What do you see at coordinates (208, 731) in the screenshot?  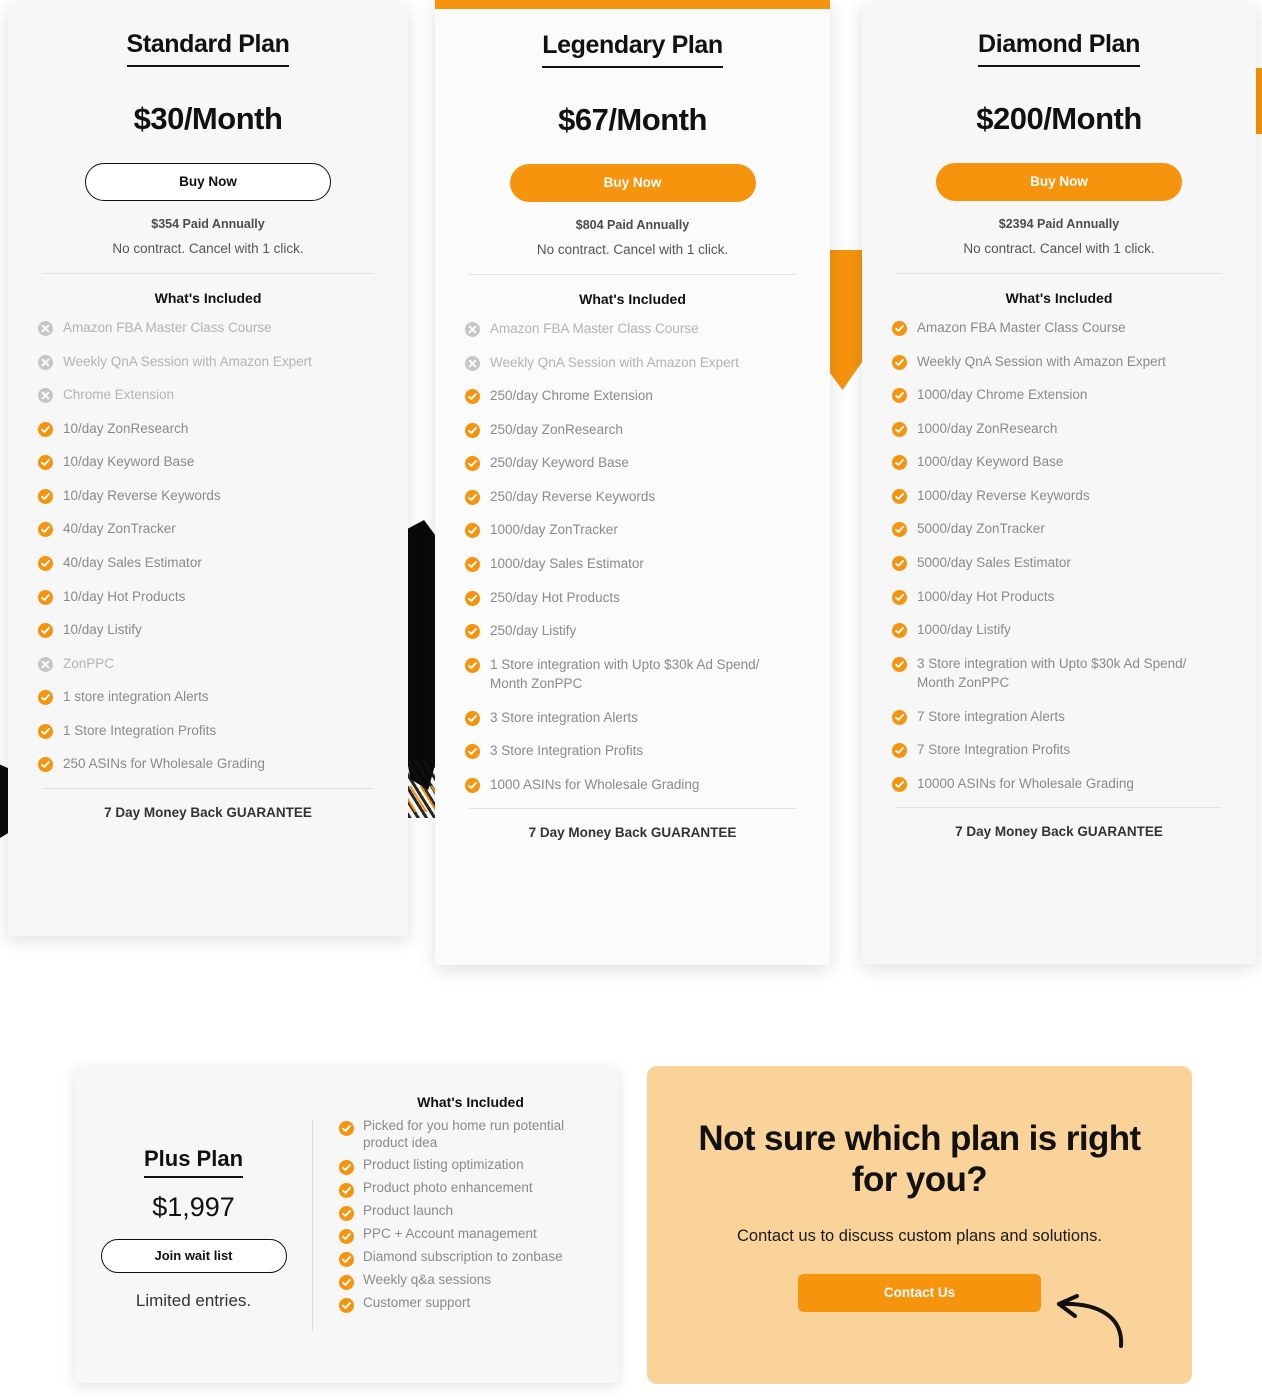 I see `feature-item: 1 Store Integration Profits` at bounding box center [208, 731].